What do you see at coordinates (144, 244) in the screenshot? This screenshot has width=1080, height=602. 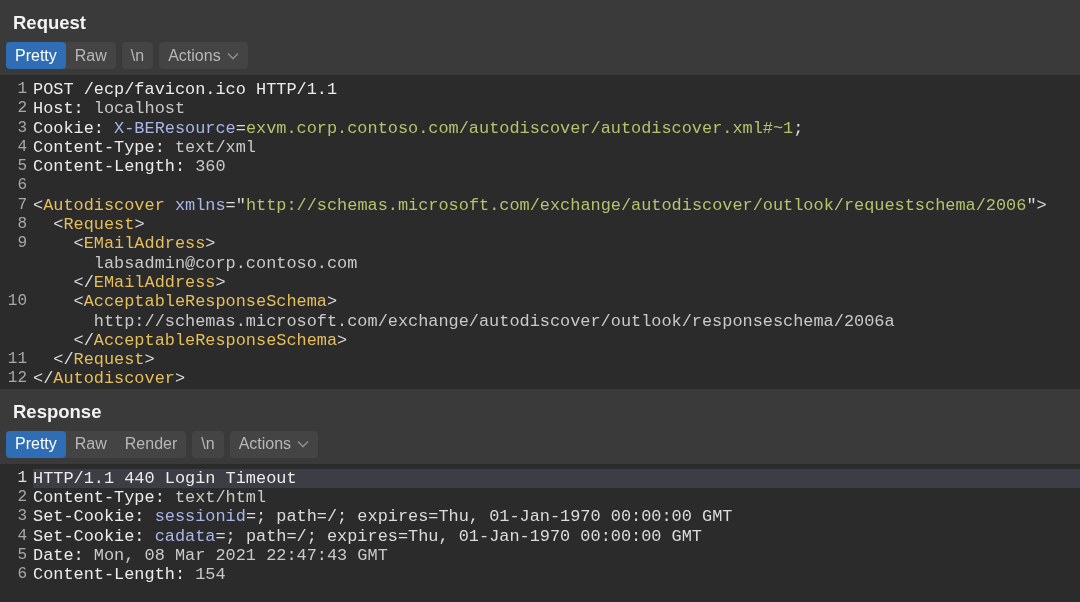 I see `code-line: <EMailAddress>` at bounding box center [144, 244].